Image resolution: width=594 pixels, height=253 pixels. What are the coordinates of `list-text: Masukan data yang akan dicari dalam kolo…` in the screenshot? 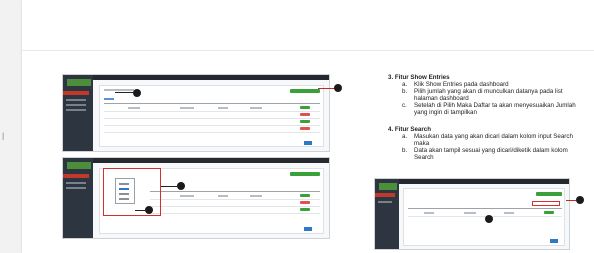 It's located at (493, 140).